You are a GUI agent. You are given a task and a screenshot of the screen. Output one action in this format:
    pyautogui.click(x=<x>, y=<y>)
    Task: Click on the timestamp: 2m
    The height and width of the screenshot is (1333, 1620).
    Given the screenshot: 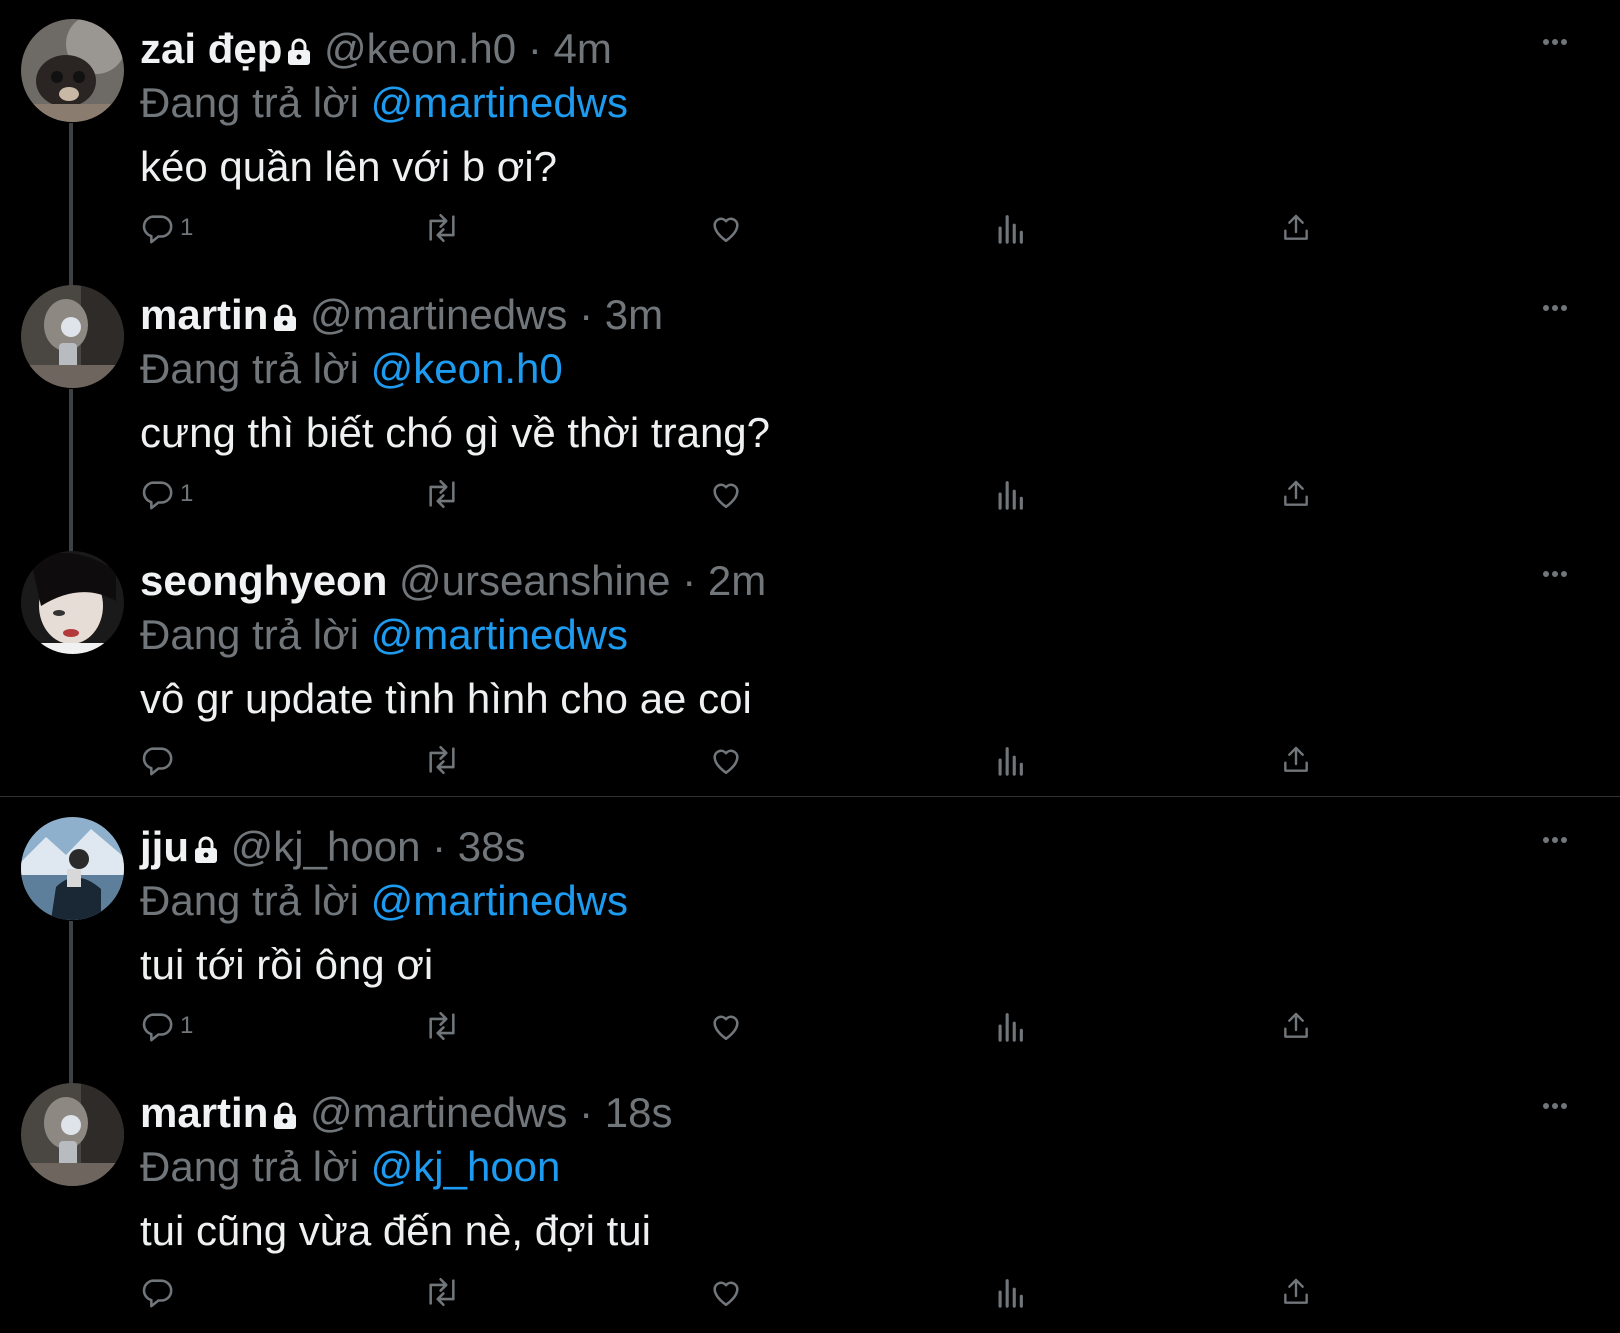 What is the action you would take?
    pyautogui.click(x=737, y=580)
    